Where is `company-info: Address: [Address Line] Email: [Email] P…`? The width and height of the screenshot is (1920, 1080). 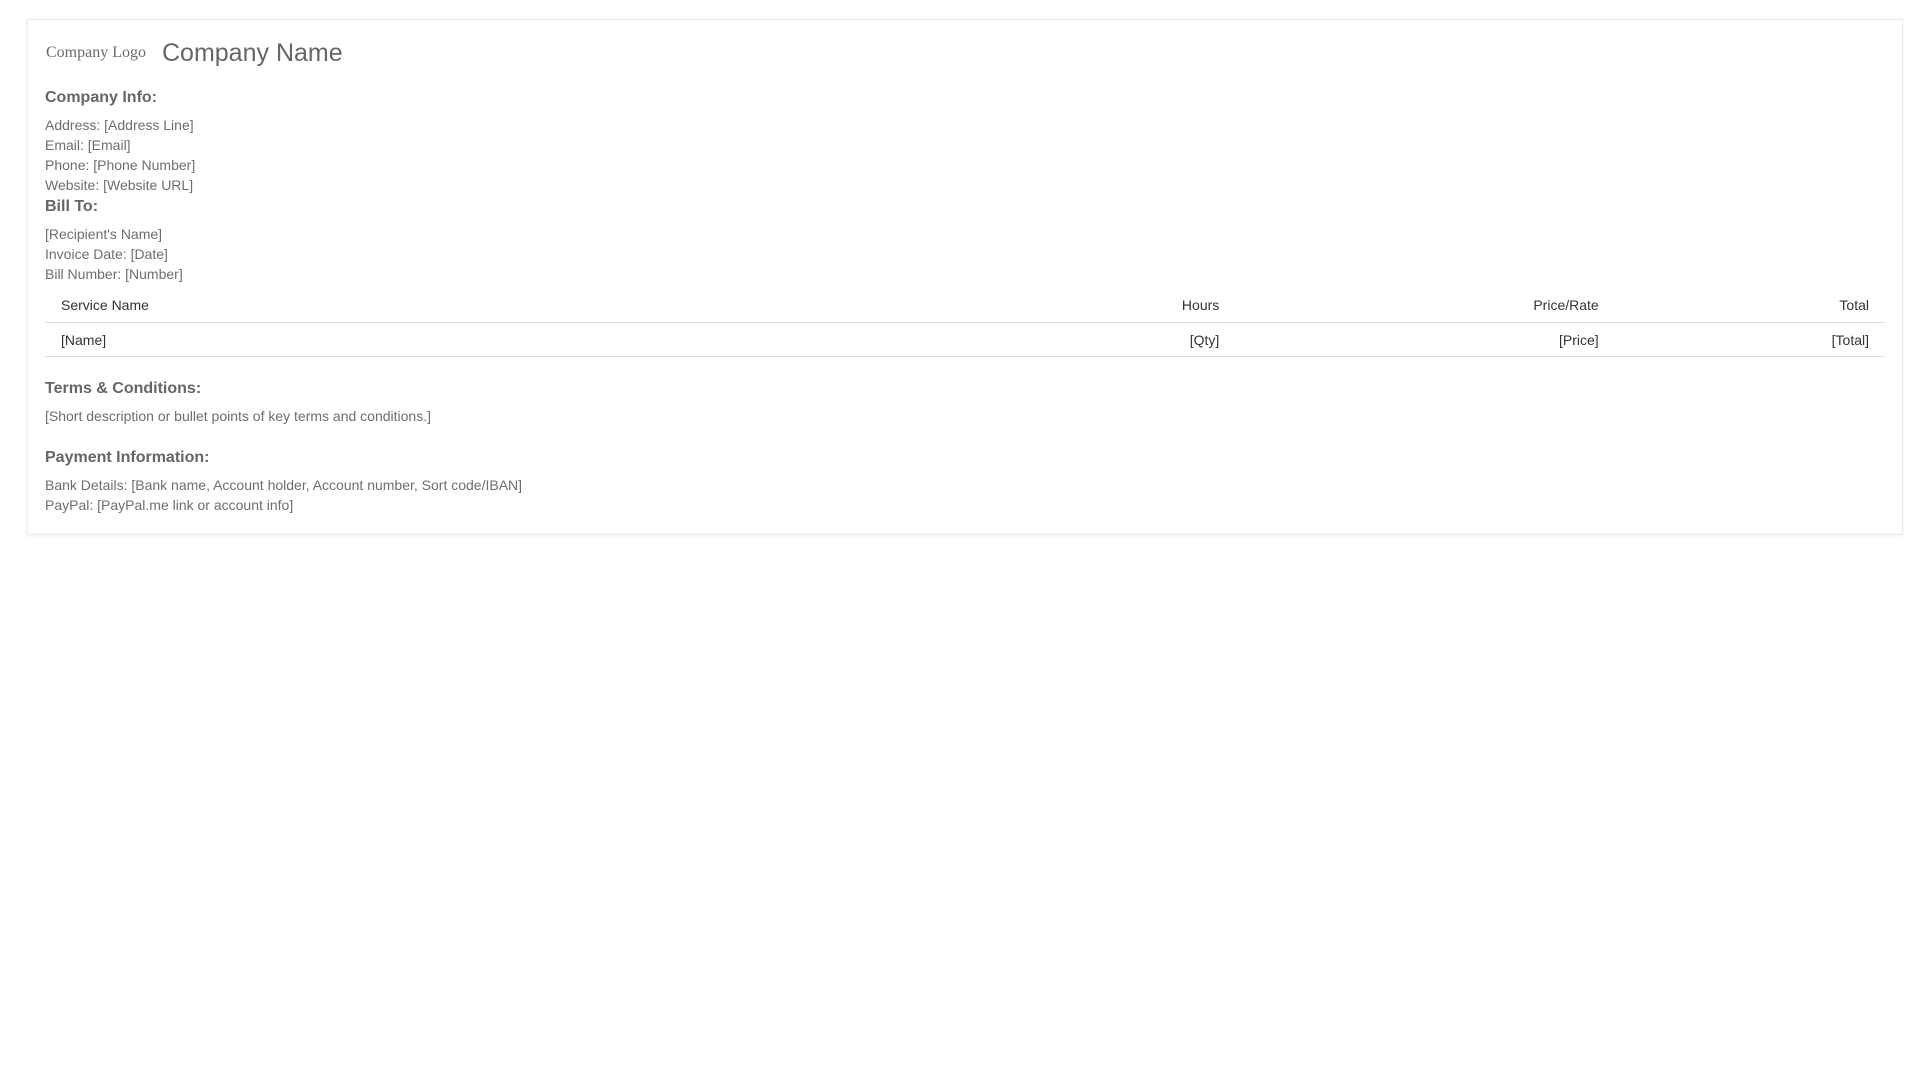 company-info: Address: [Address Line] Email: [Email] P… is located at coordinates (965, 155).